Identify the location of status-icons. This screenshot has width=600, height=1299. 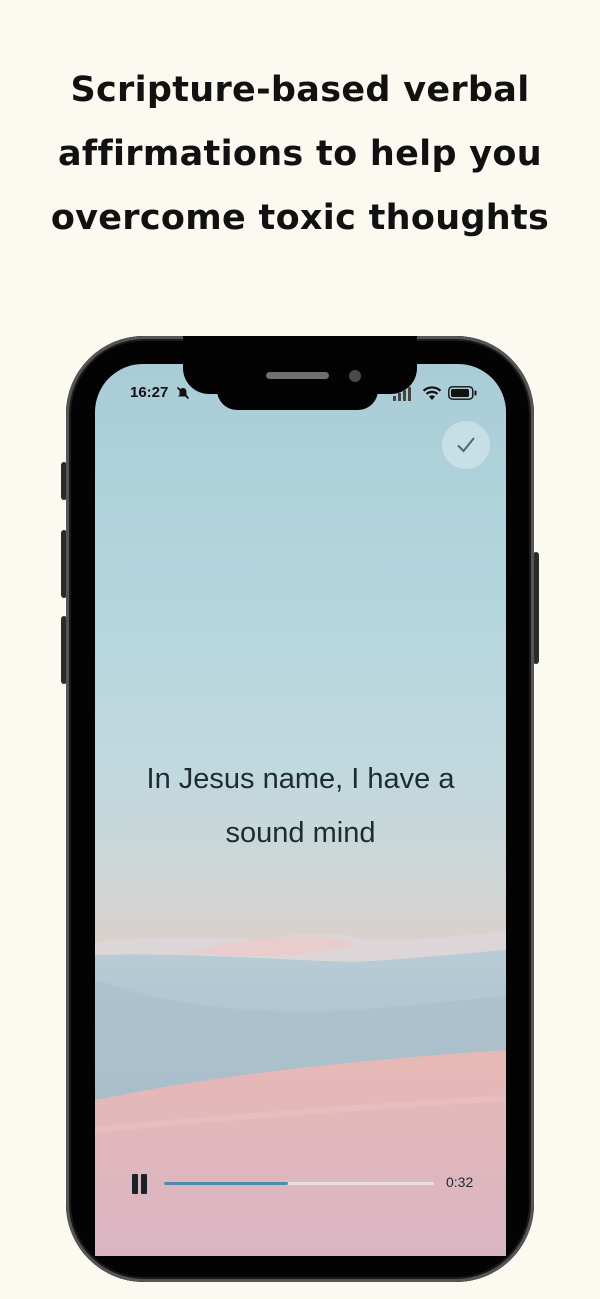
(438, 394).